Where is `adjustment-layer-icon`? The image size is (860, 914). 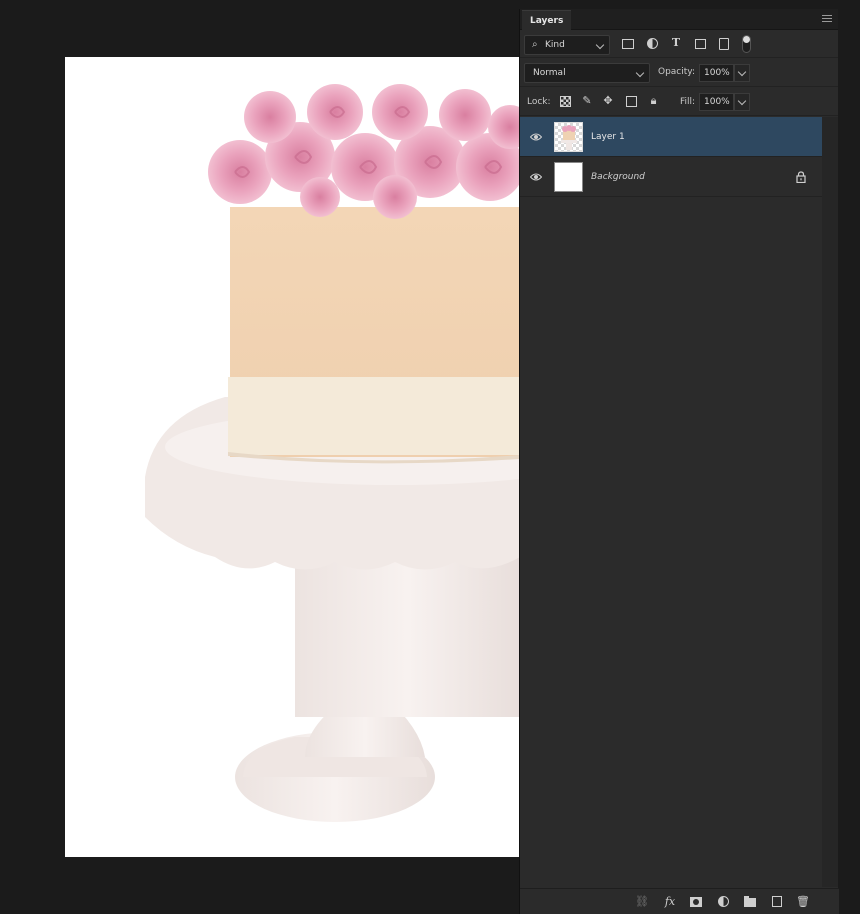 adjustment-layer-icon is located at coordinates (724, 902).